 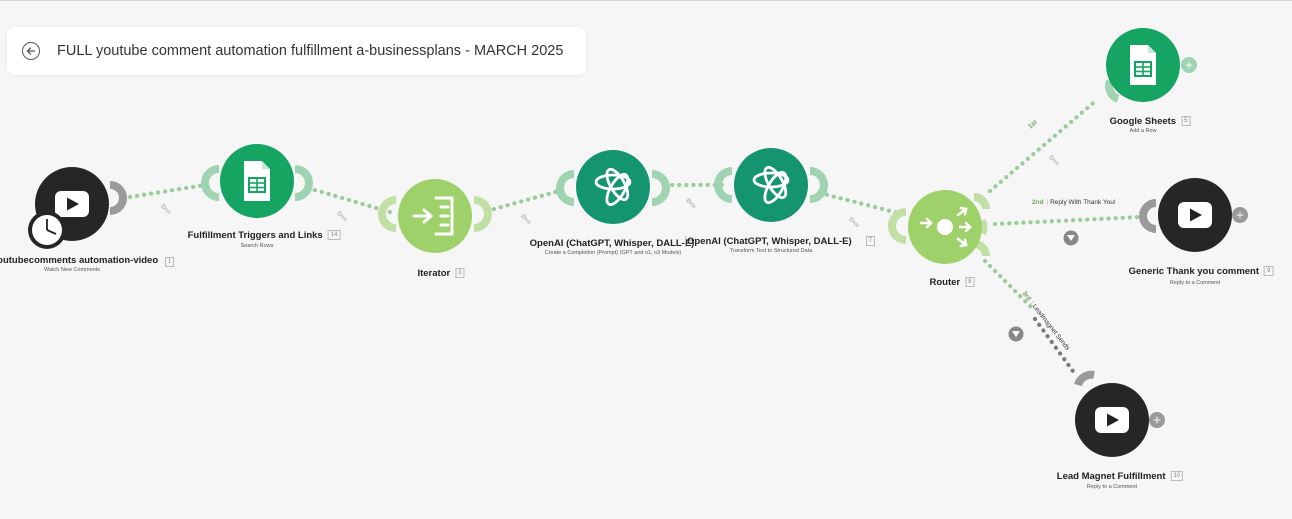 I want to click on module-label-iterator: Iterator 3, so click(x=441, y=273).